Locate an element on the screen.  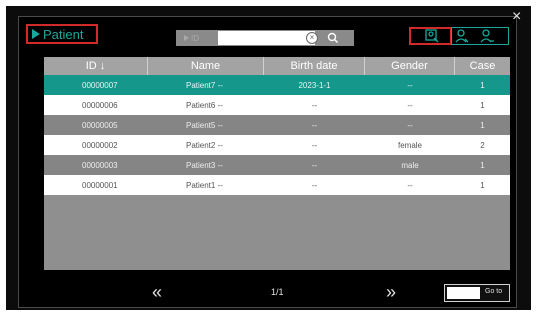
page-indicator: 1/1 is located at coordinates (277, 292).